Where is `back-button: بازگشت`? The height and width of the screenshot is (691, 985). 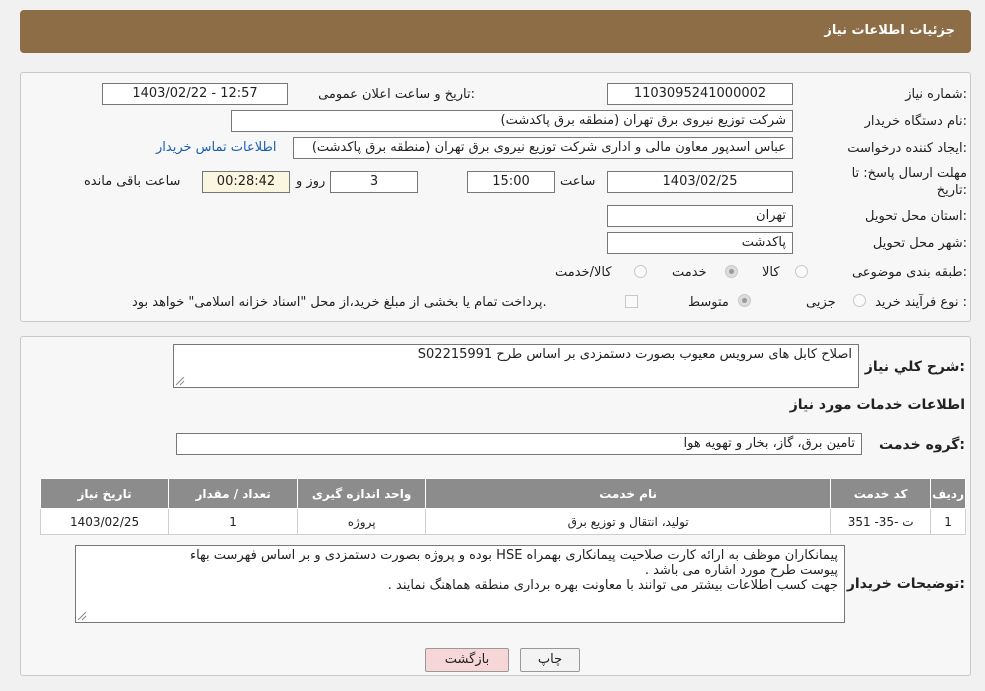 back-button: بازگشت is located at coordinates (467, 660).